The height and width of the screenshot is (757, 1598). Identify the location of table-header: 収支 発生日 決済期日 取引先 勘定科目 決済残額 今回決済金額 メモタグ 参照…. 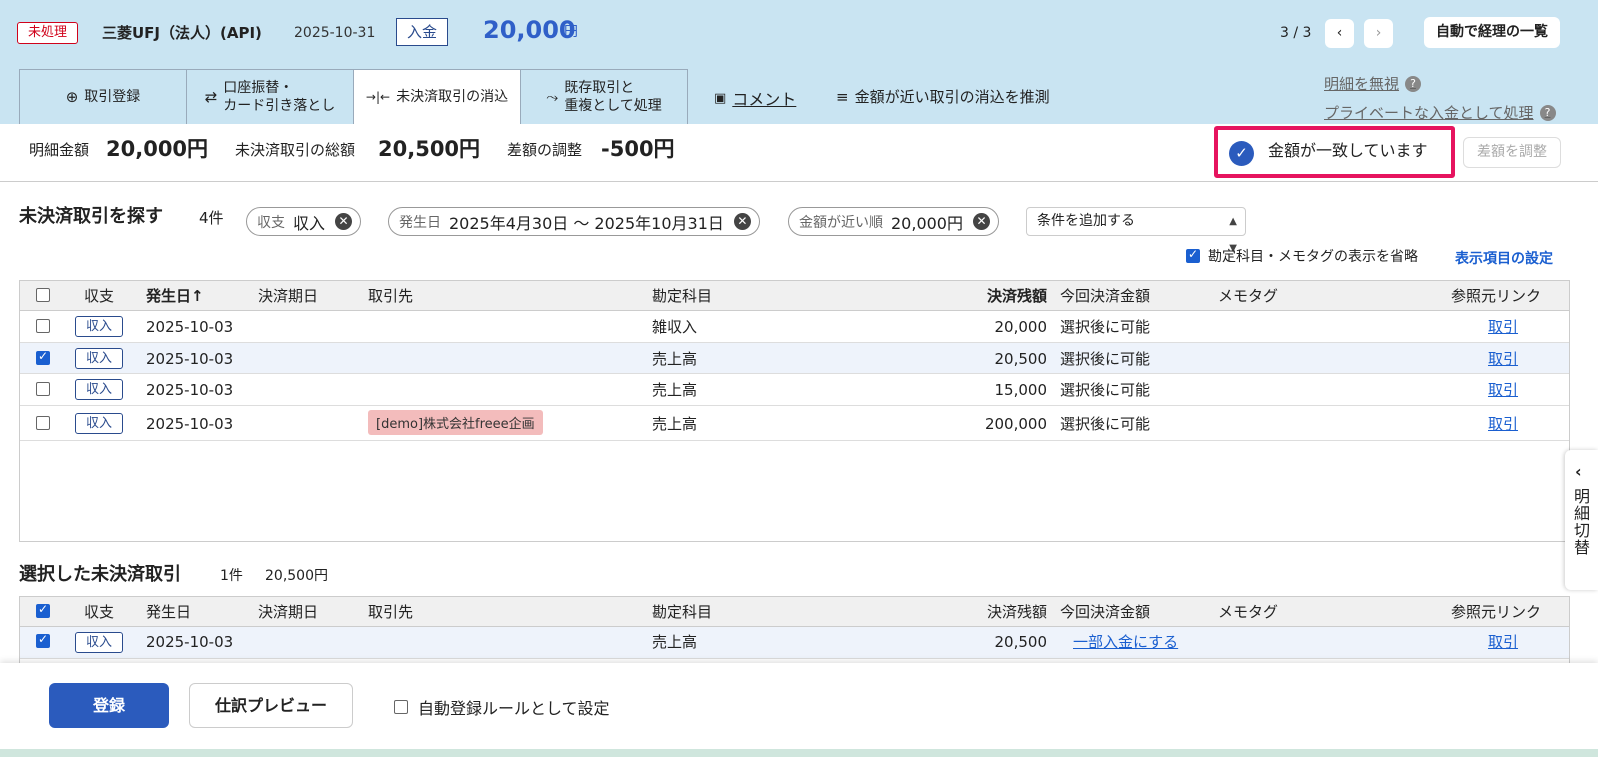
(794, 612).